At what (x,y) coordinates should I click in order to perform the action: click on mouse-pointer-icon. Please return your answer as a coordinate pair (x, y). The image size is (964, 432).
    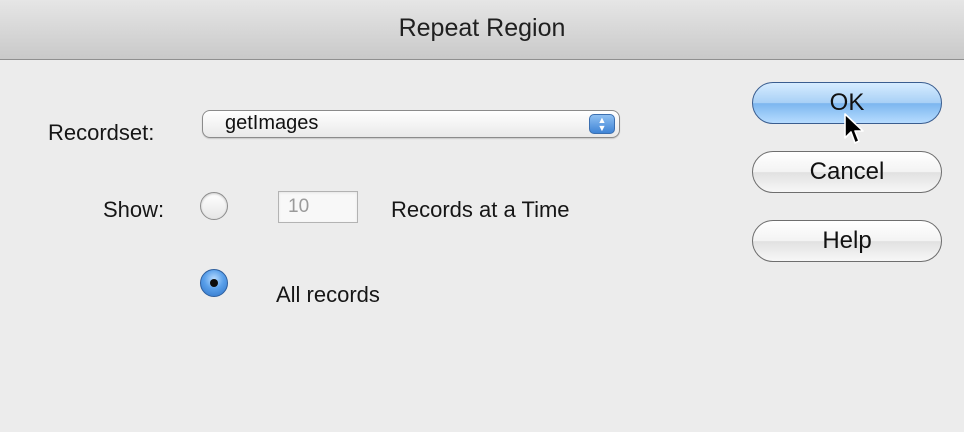
    Looking at the image, I should click on (854, 128).